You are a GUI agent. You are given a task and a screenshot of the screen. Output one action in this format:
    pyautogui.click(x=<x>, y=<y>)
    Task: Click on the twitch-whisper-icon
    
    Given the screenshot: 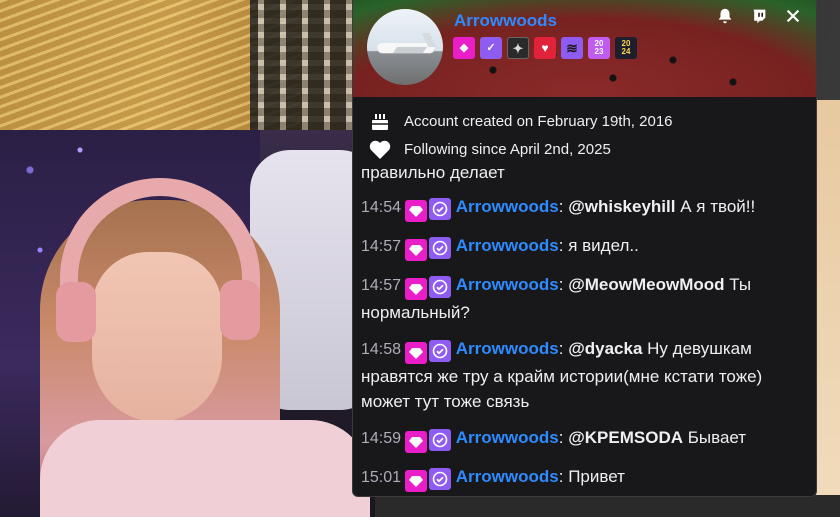 What is the action you would take?
    pyautogui.click(x=759, y=16)
    